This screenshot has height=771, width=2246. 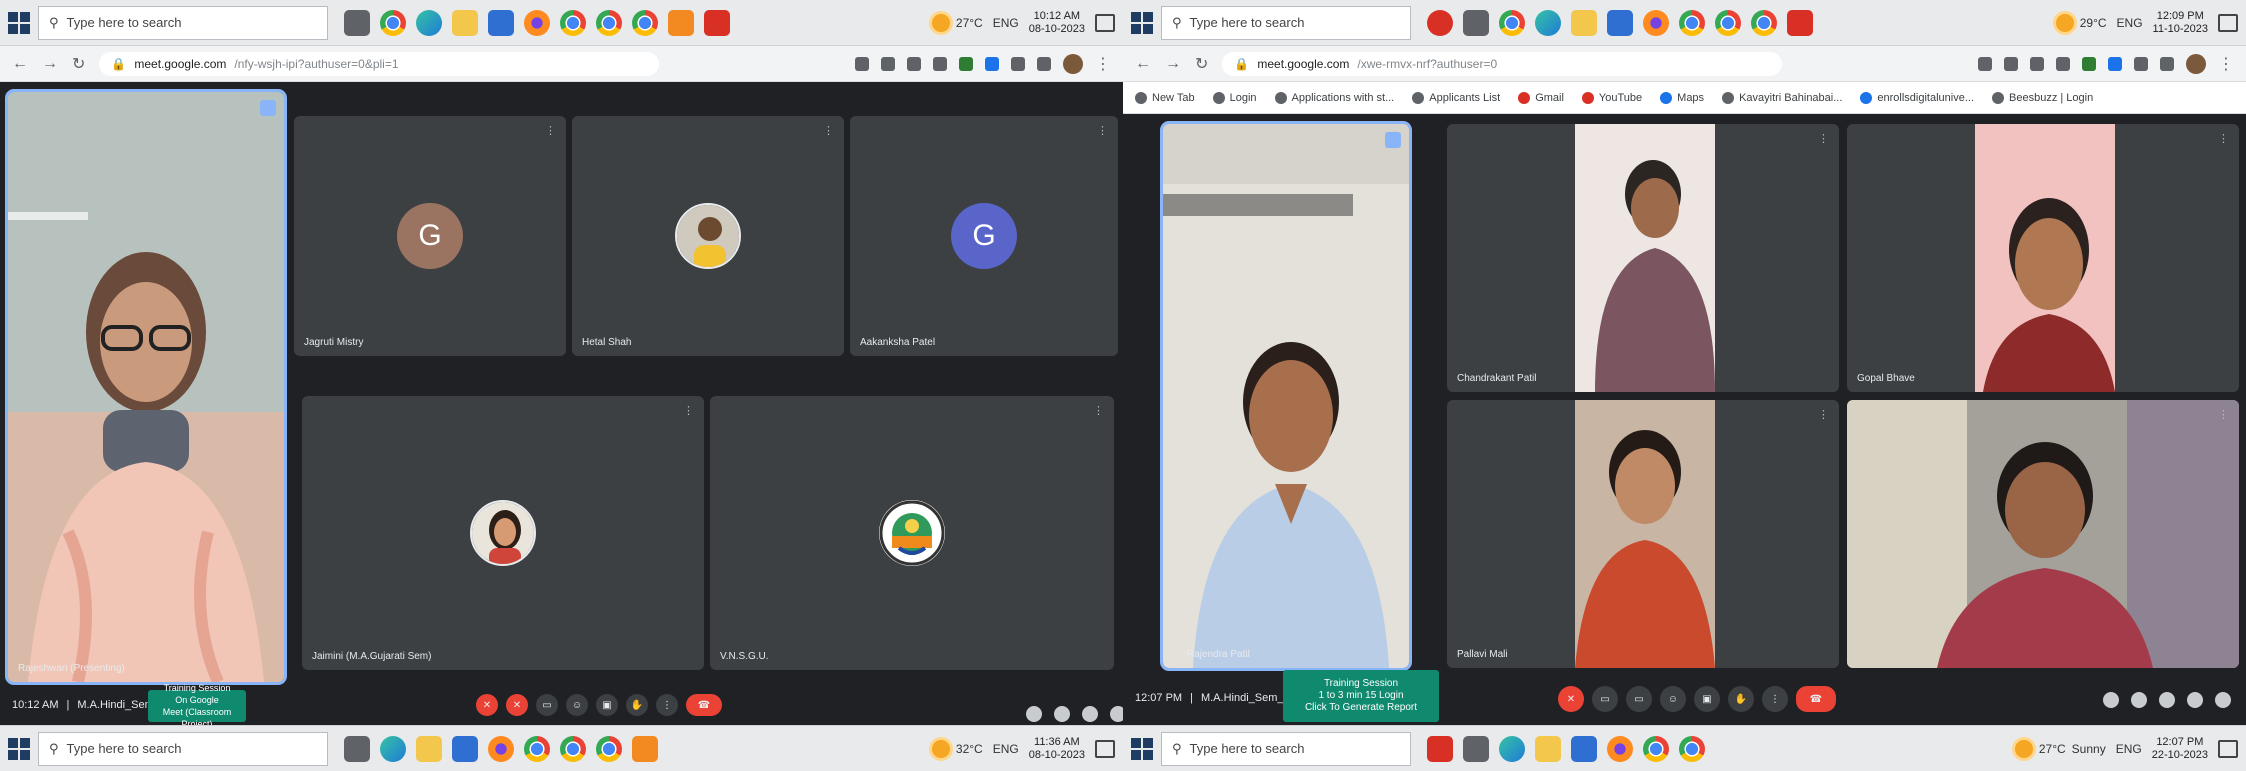 I want to click on reload-icon: ↻, so click(x=1201, y=64).